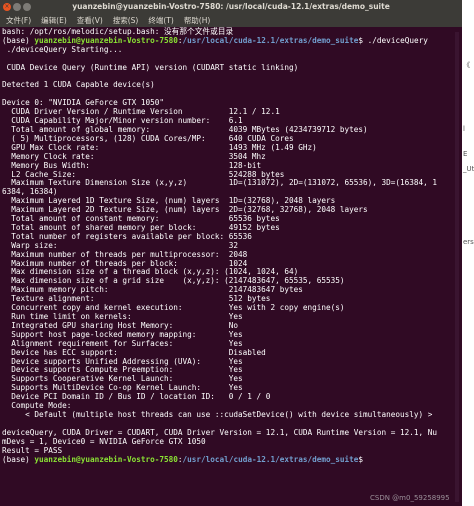  What do you see at coordinates (18, 20) in the screenshot?
I see `menu-file: 文件(F)` at bounding box center [18, 20].